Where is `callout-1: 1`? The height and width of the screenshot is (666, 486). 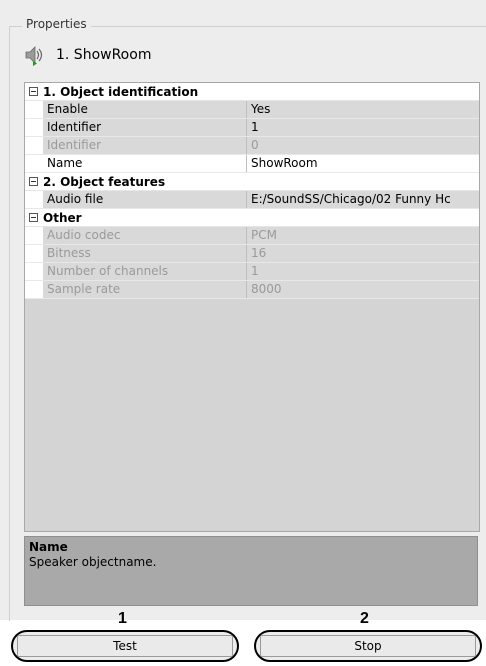 callout-1: 1 is located at coordinates (122, 618).